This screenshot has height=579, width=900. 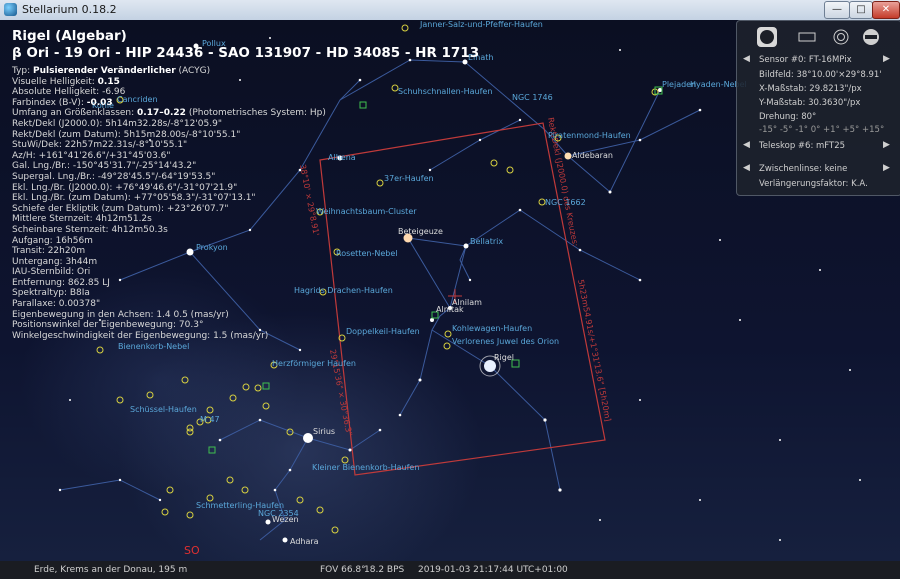 What do you see at coordinates (788, 117) in the screenshot?
I see `rotation-value: Drehung: 80°` at bounding box center [788, 117].